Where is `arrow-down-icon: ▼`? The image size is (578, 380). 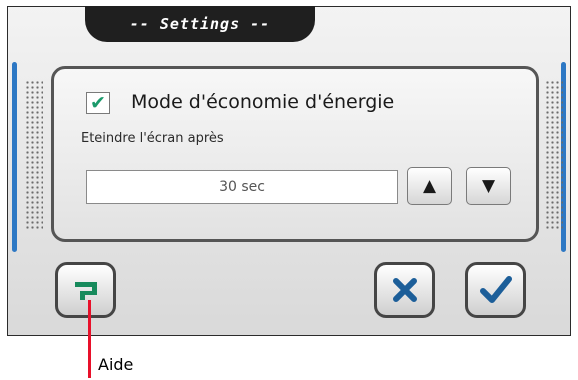
arrow-down-icon: ▼ is located at coordinates (488, 186).